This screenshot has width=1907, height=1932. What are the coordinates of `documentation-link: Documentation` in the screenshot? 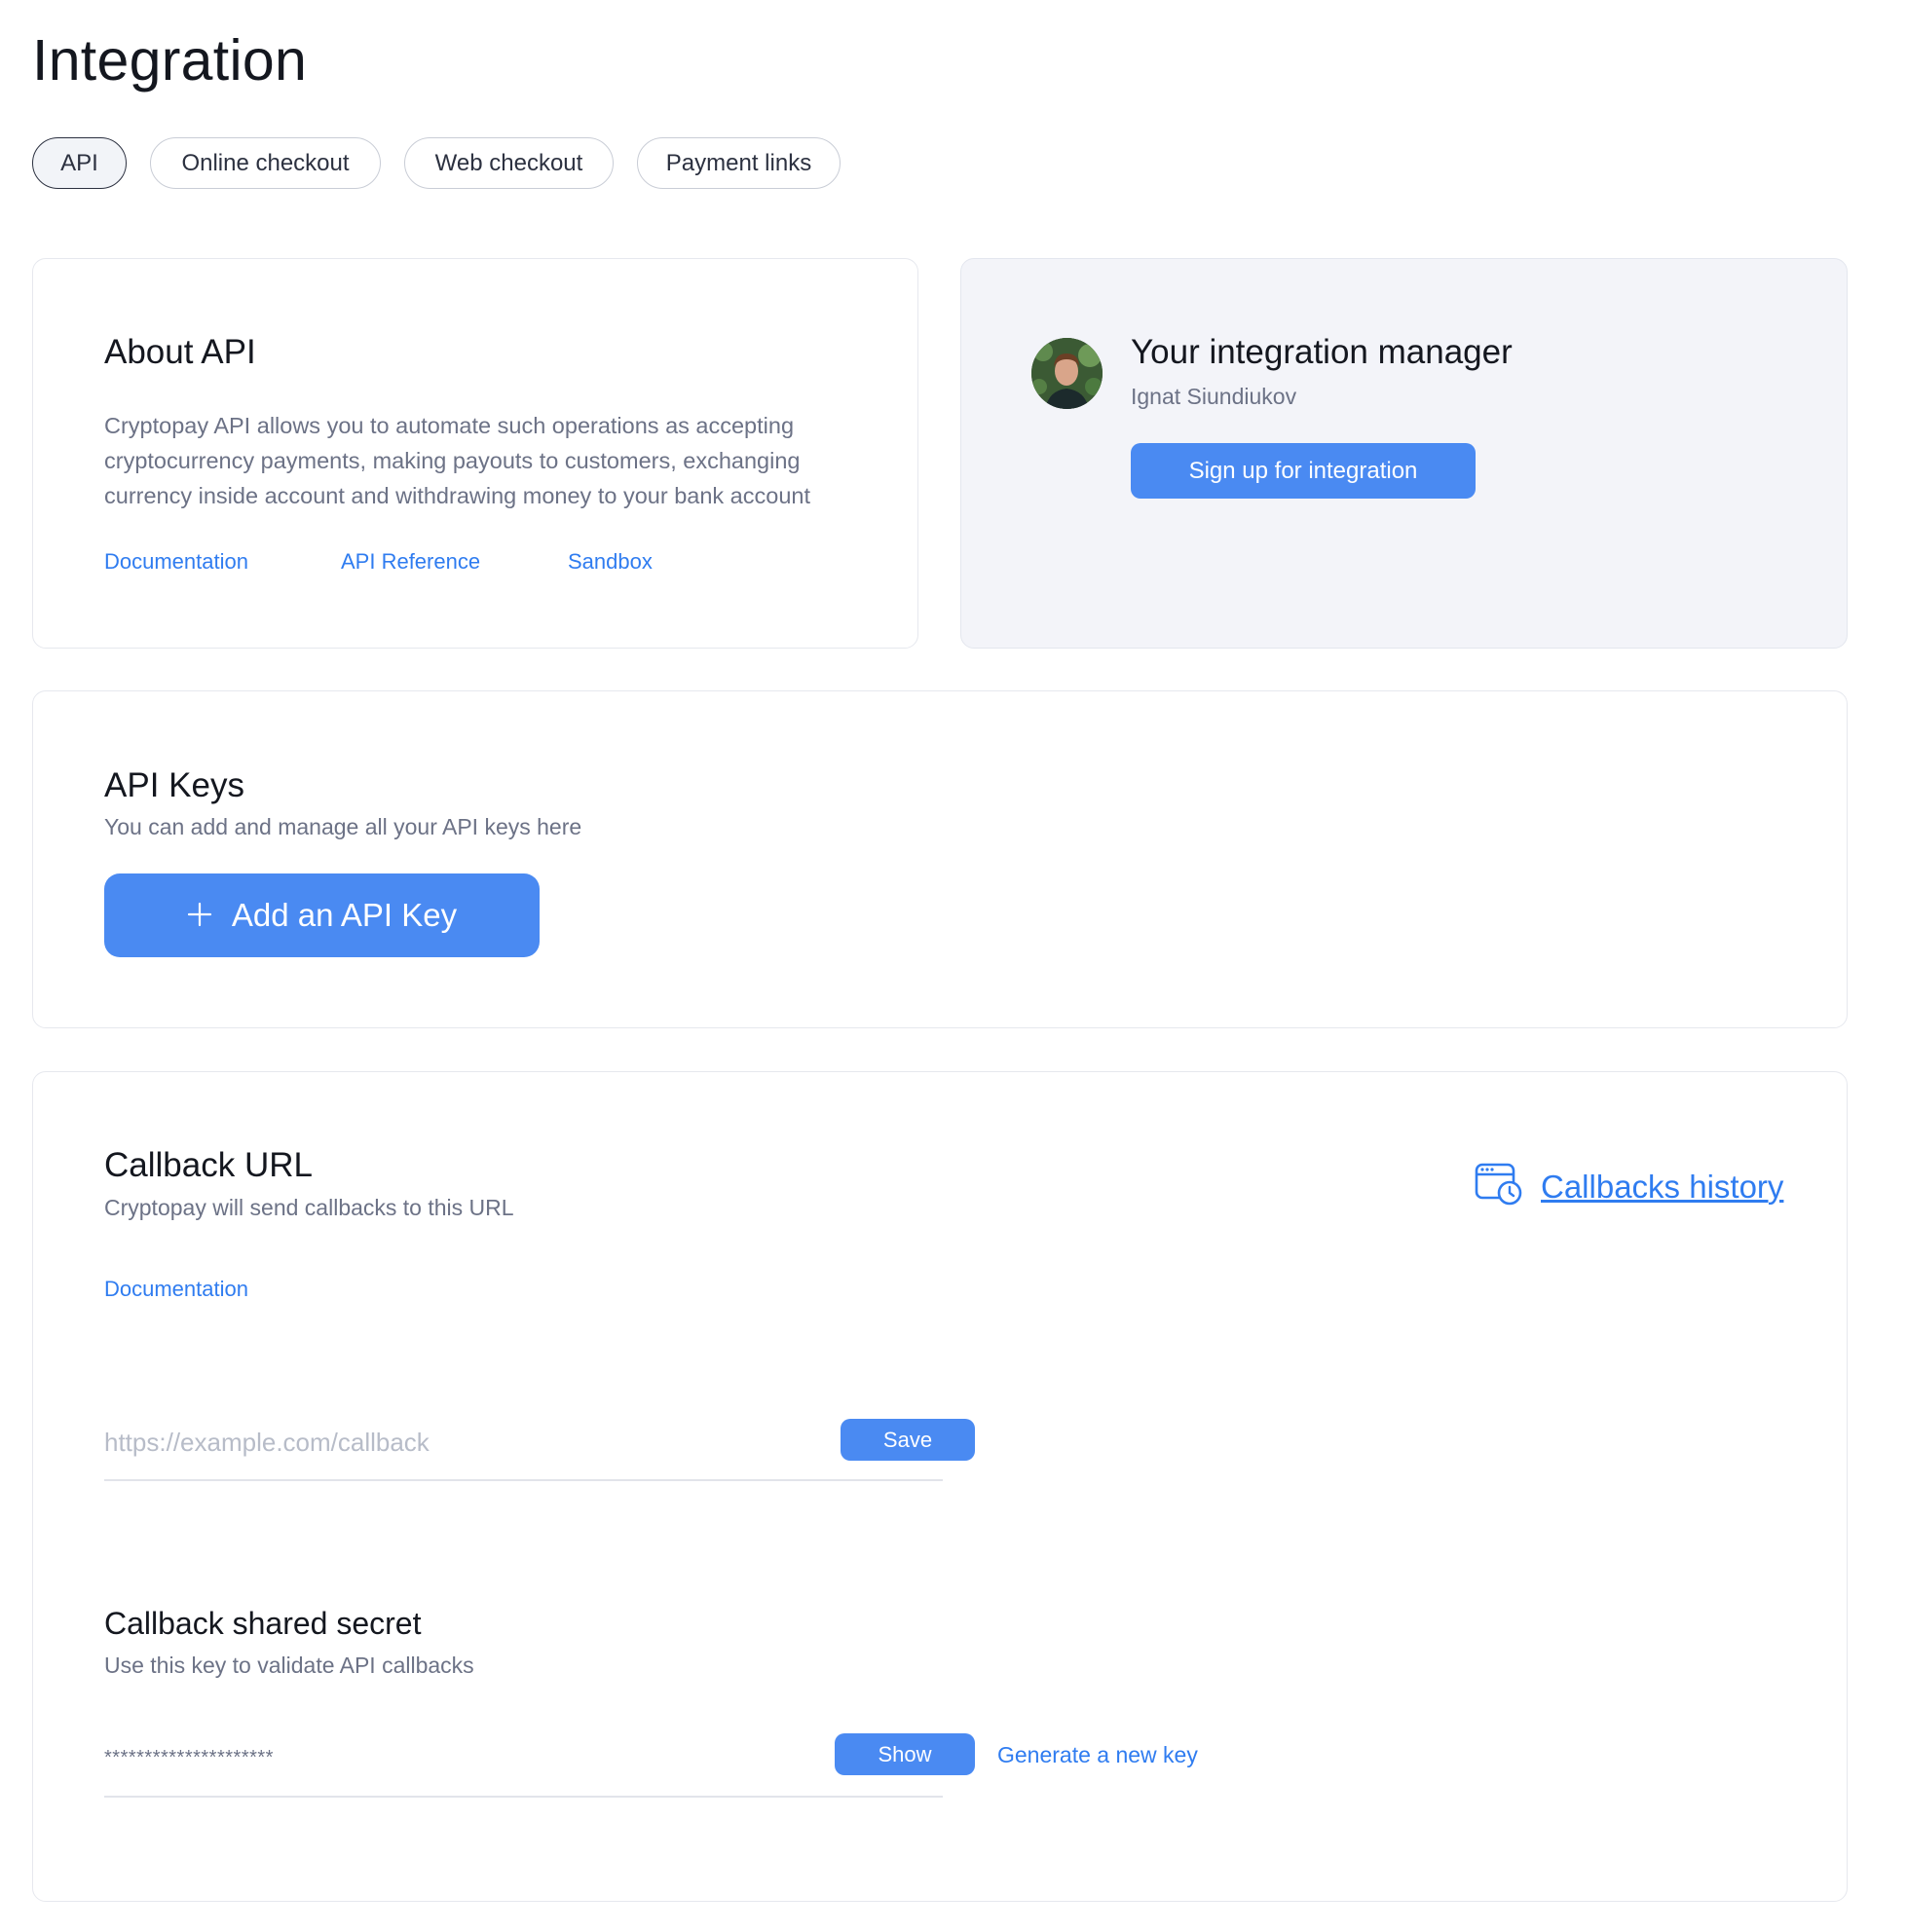 It's located at (176, 562).